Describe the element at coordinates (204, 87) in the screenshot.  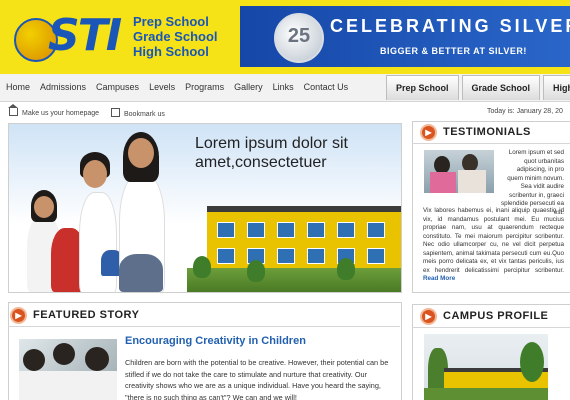
I see `nav-programs: Programs` at that location.